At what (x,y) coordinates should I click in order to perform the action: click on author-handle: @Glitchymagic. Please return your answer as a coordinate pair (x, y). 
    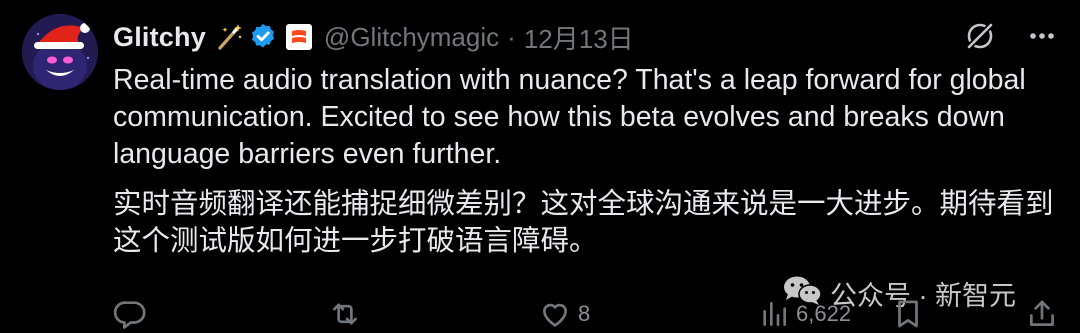
    Looking at the image, I should click on (411, 37).